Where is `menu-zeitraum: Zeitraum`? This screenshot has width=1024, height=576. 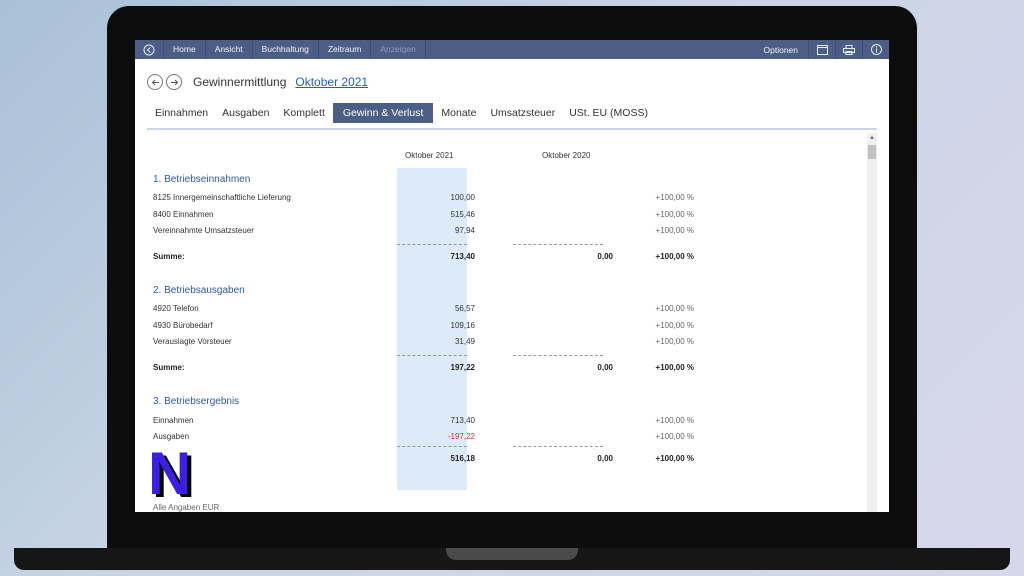 menu-zeitraum: Zeitraum is located at coordinates (345, 49).